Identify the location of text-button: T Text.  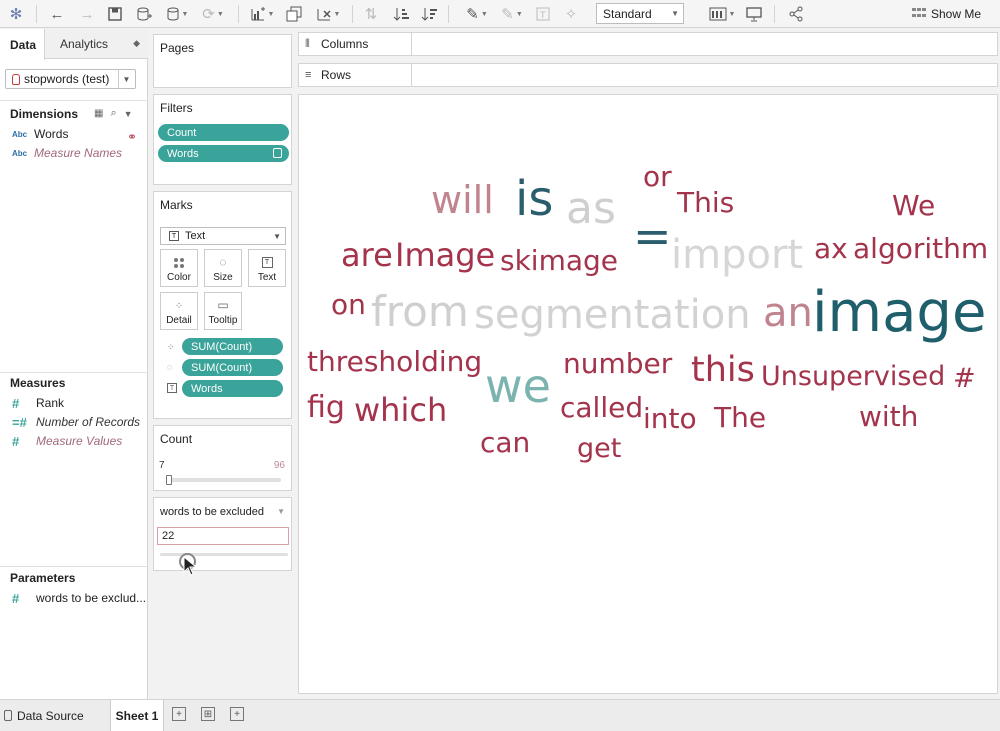
(267, 268).